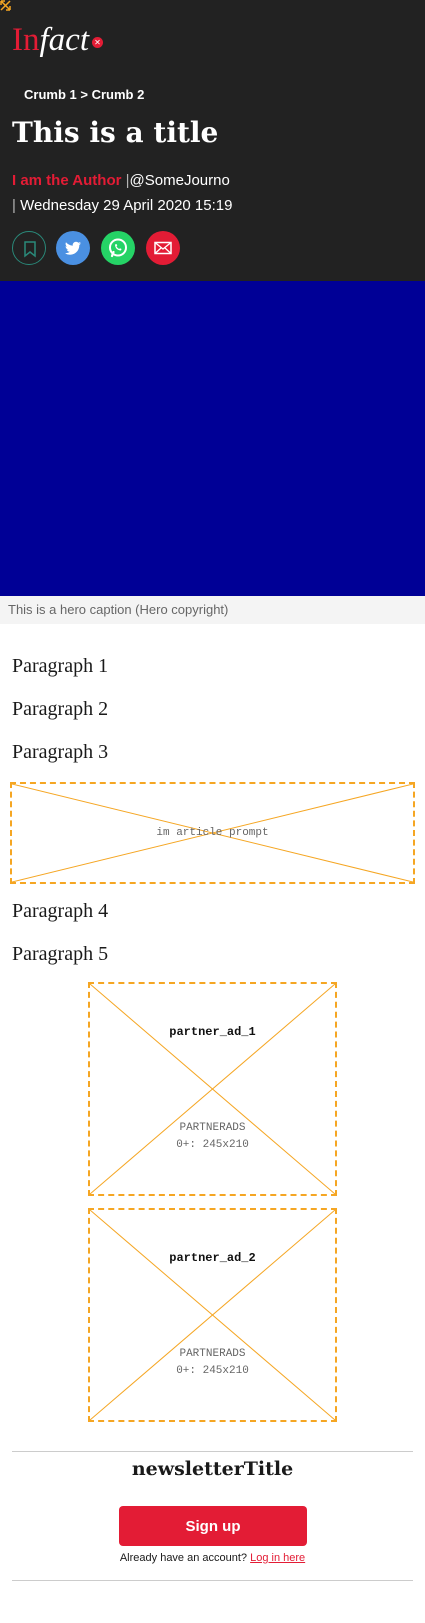  I want to click on whatsapp-share-button, so click(118, 248).